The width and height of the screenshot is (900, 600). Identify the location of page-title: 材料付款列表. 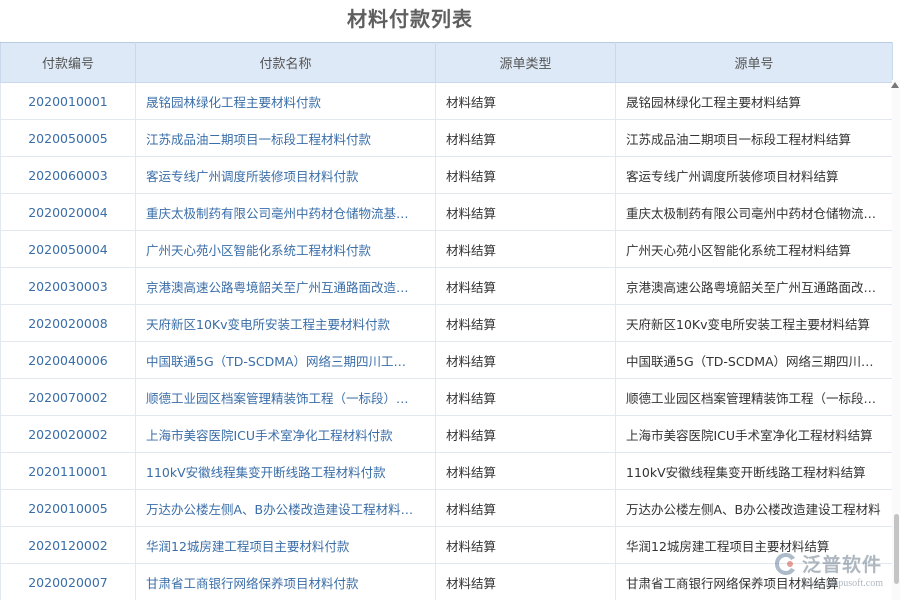
(410, 20).